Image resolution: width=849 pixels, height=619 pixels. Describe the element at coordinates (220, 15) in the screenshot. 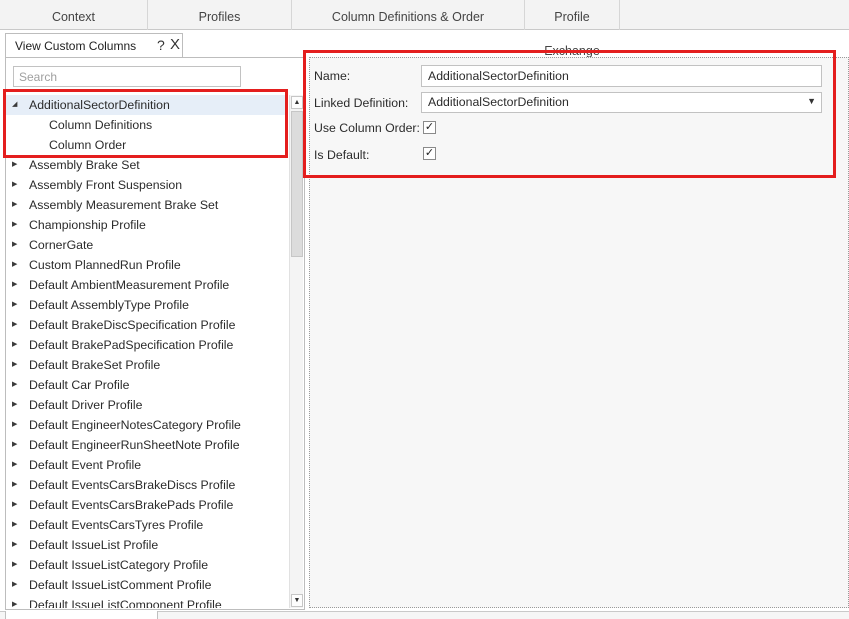

I see `tab-profiles: Profiles` at that location.